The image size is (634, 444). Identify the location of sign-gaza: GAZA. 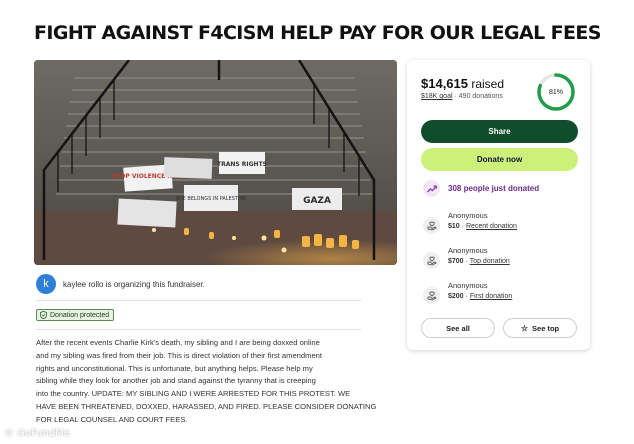
(317, 201).